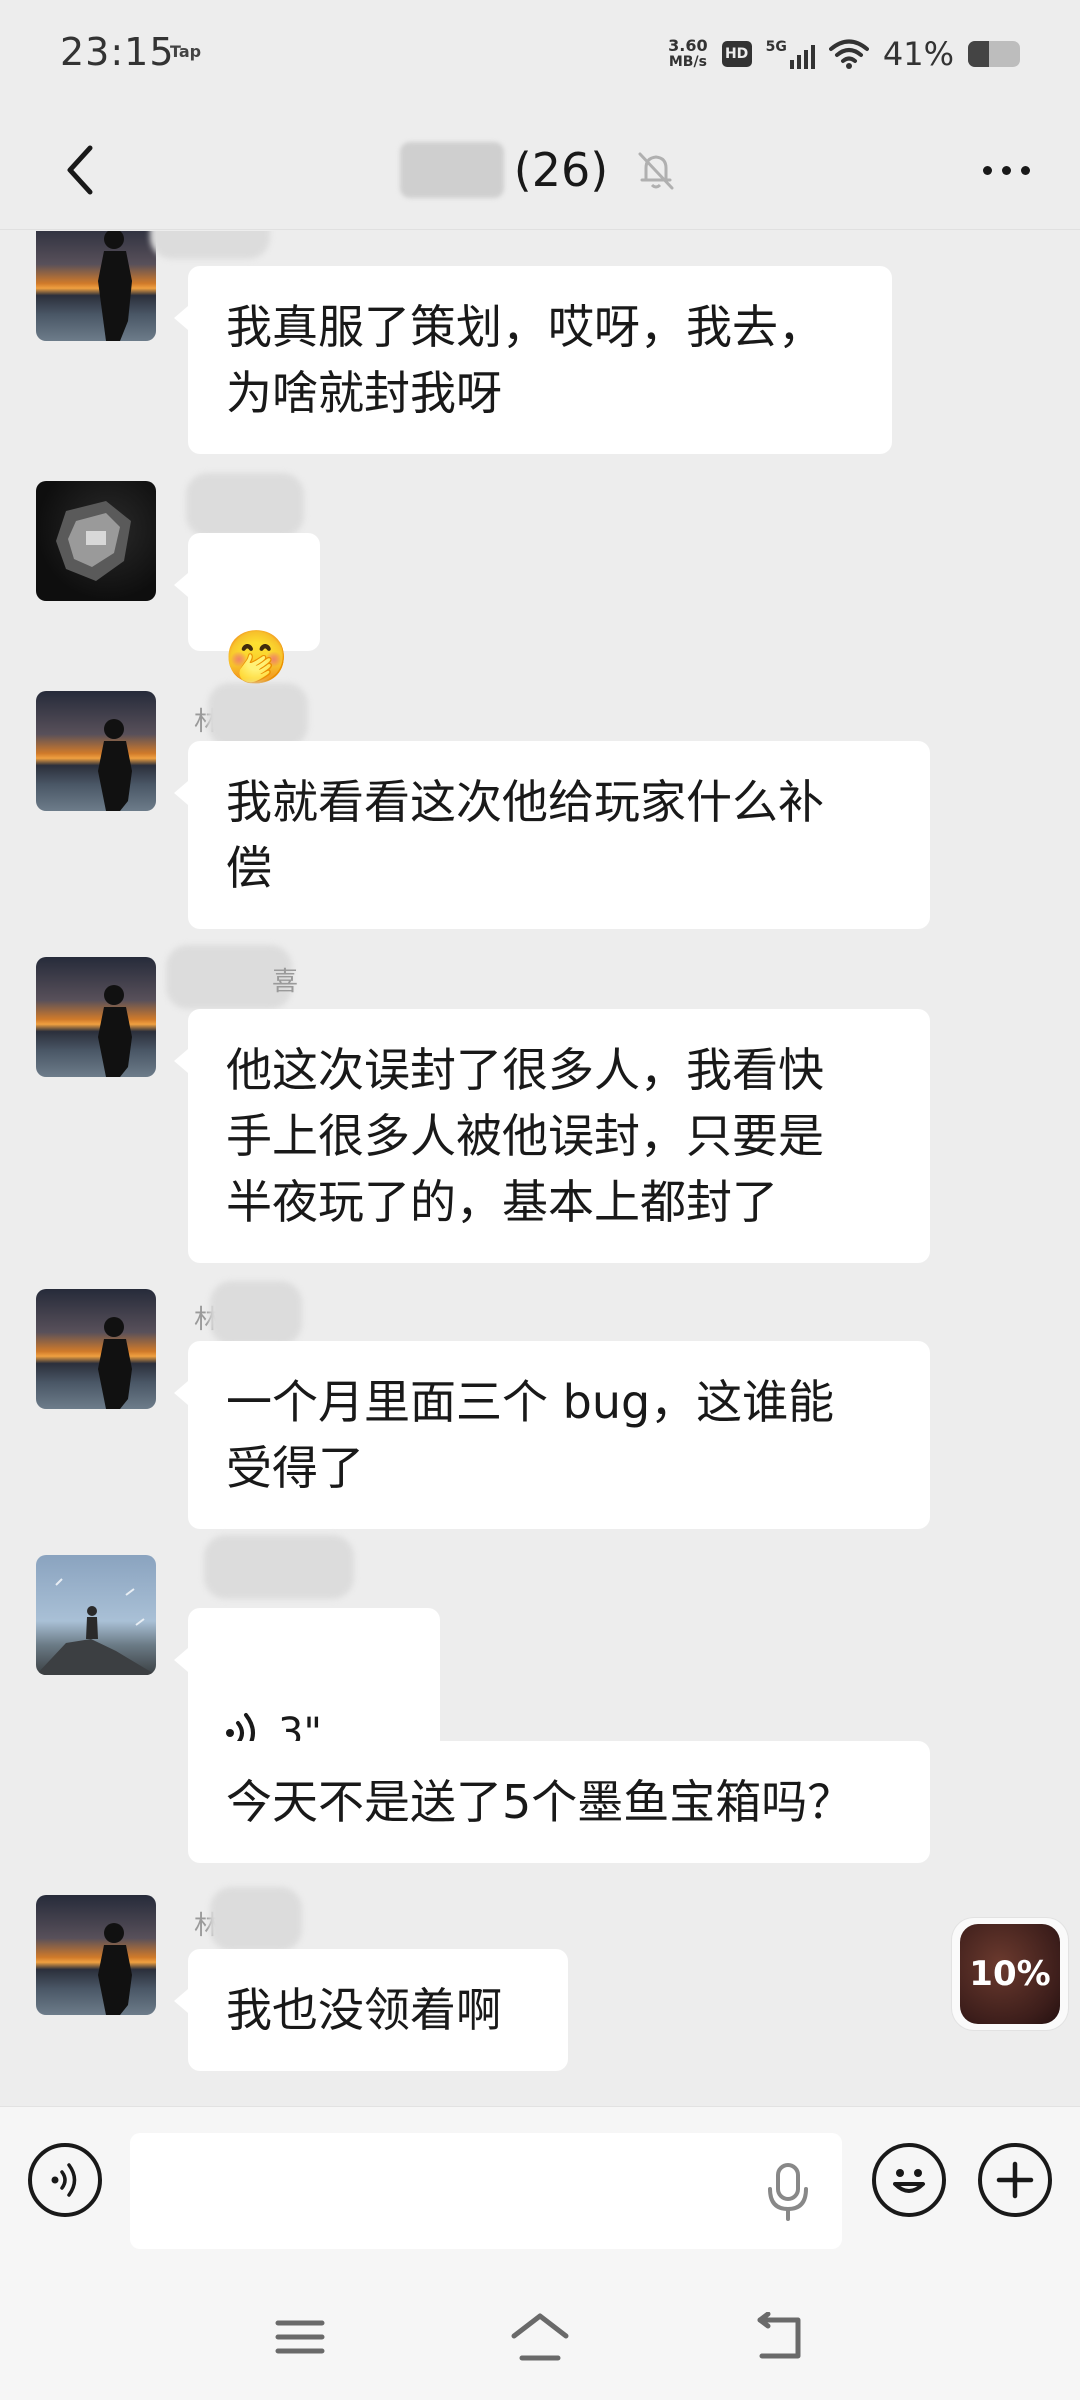 The image size is (1080, 2400). I want to click on hd-icon: HD, so click(736, 54).